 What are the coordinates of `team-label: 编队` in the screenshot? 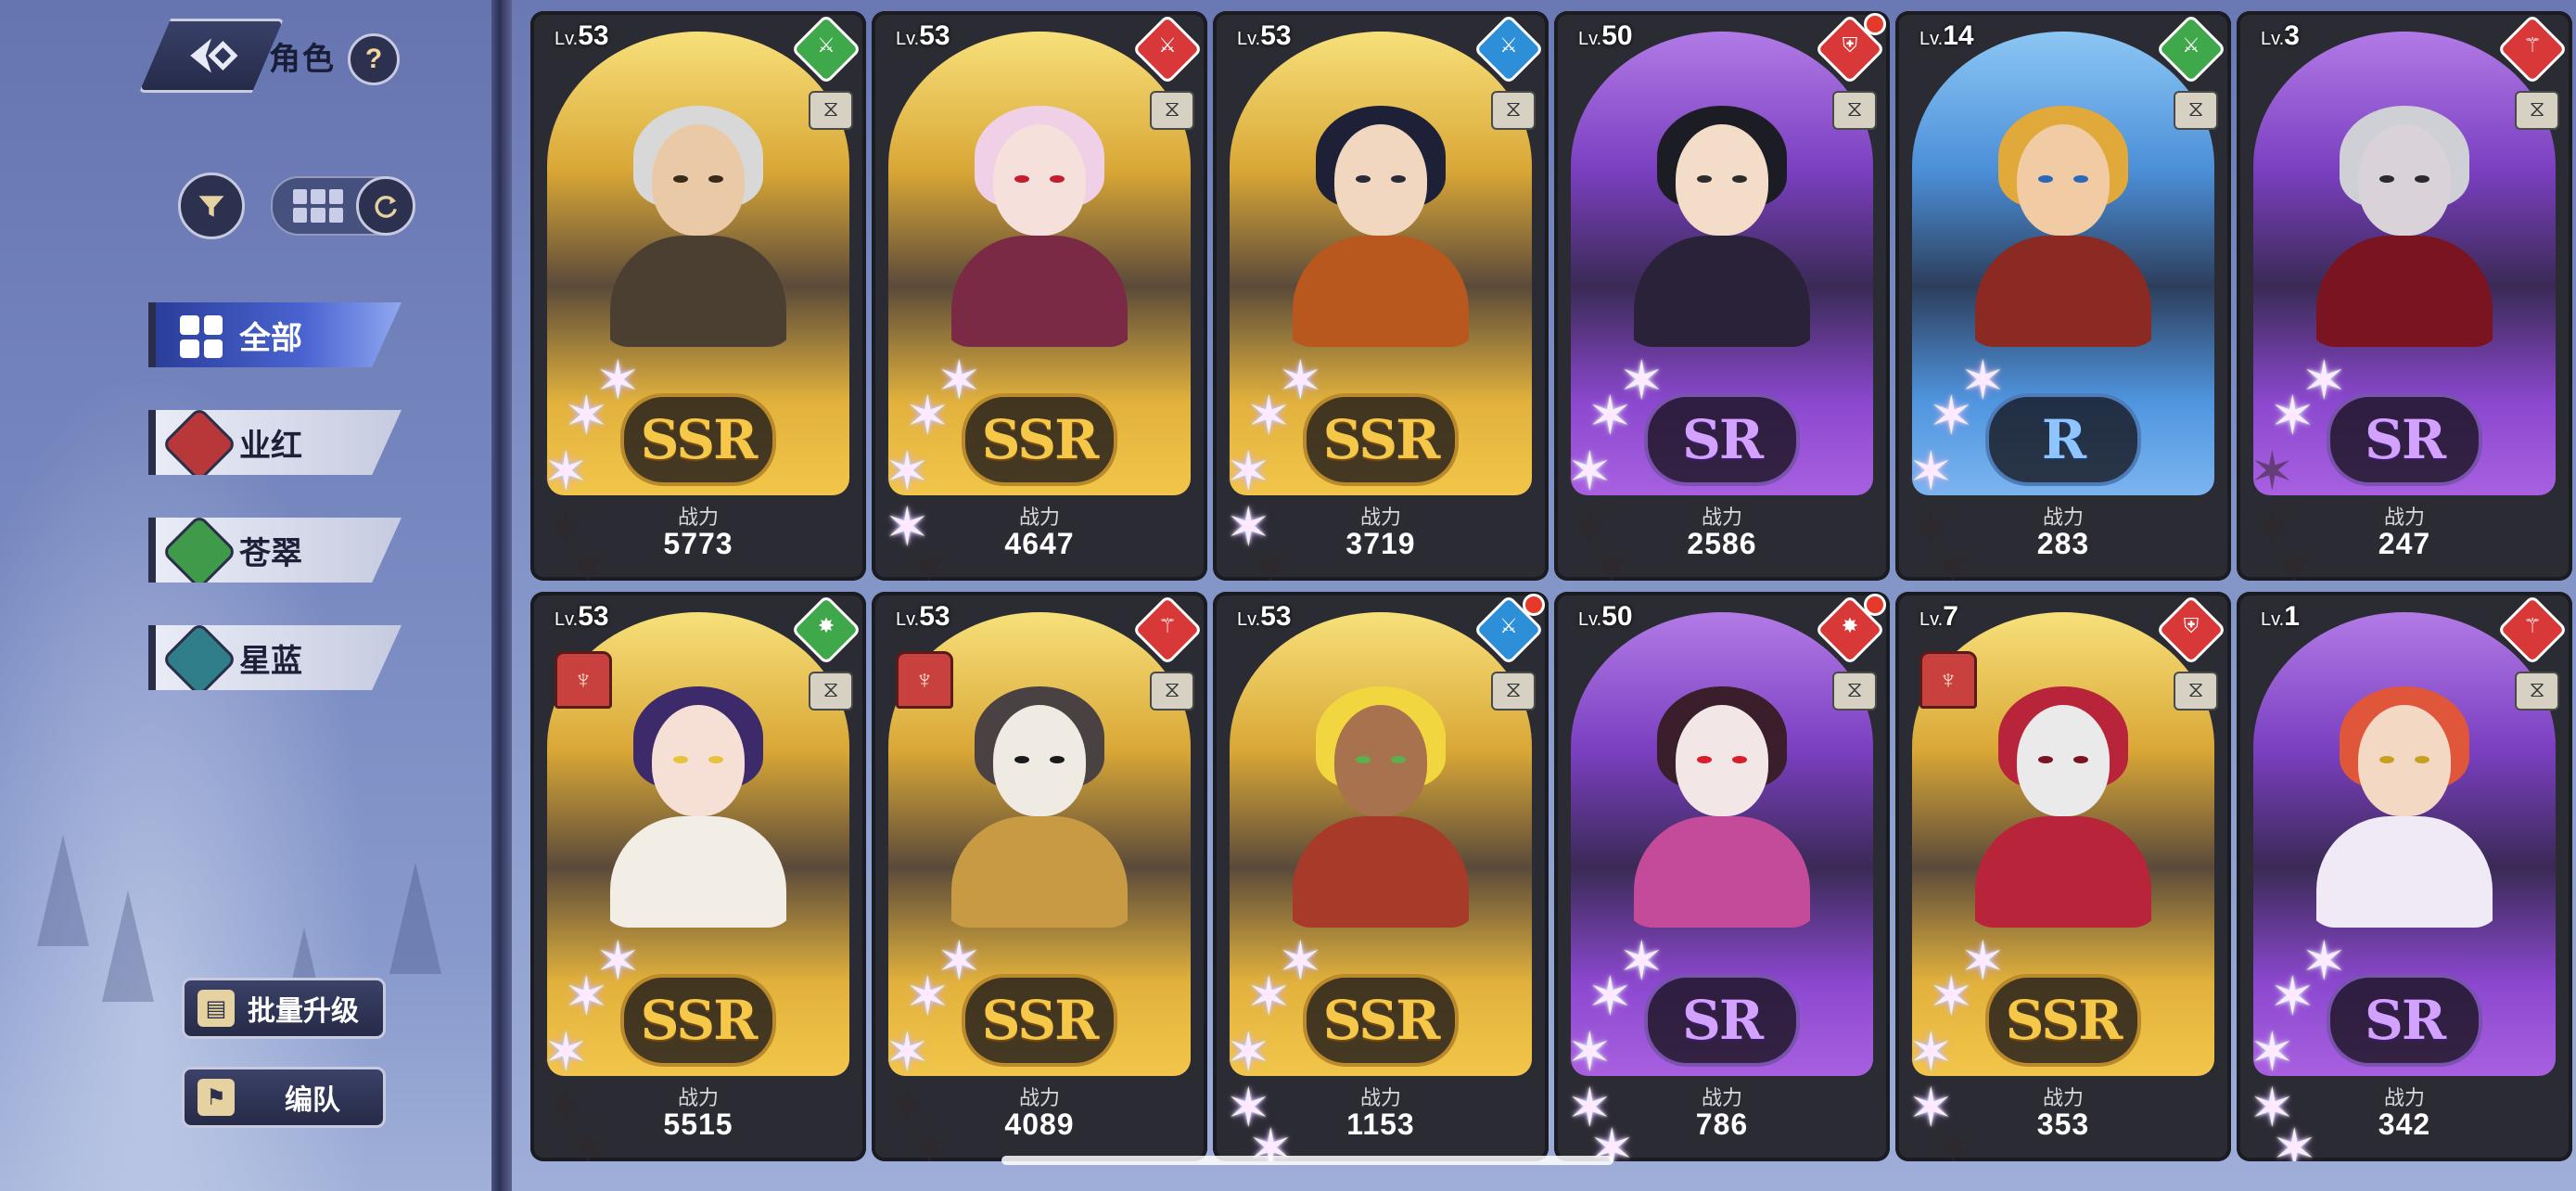 It's located at (312, 1100).